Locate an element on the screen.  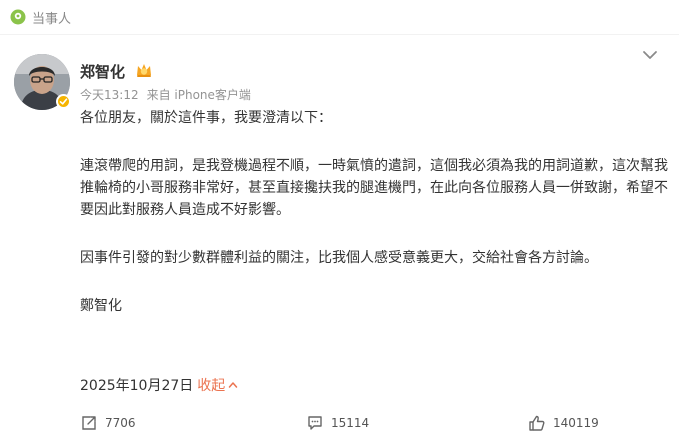
post-meta: 今天13:12 来自 iPhone客户端 is located at coordinates (165, 94).